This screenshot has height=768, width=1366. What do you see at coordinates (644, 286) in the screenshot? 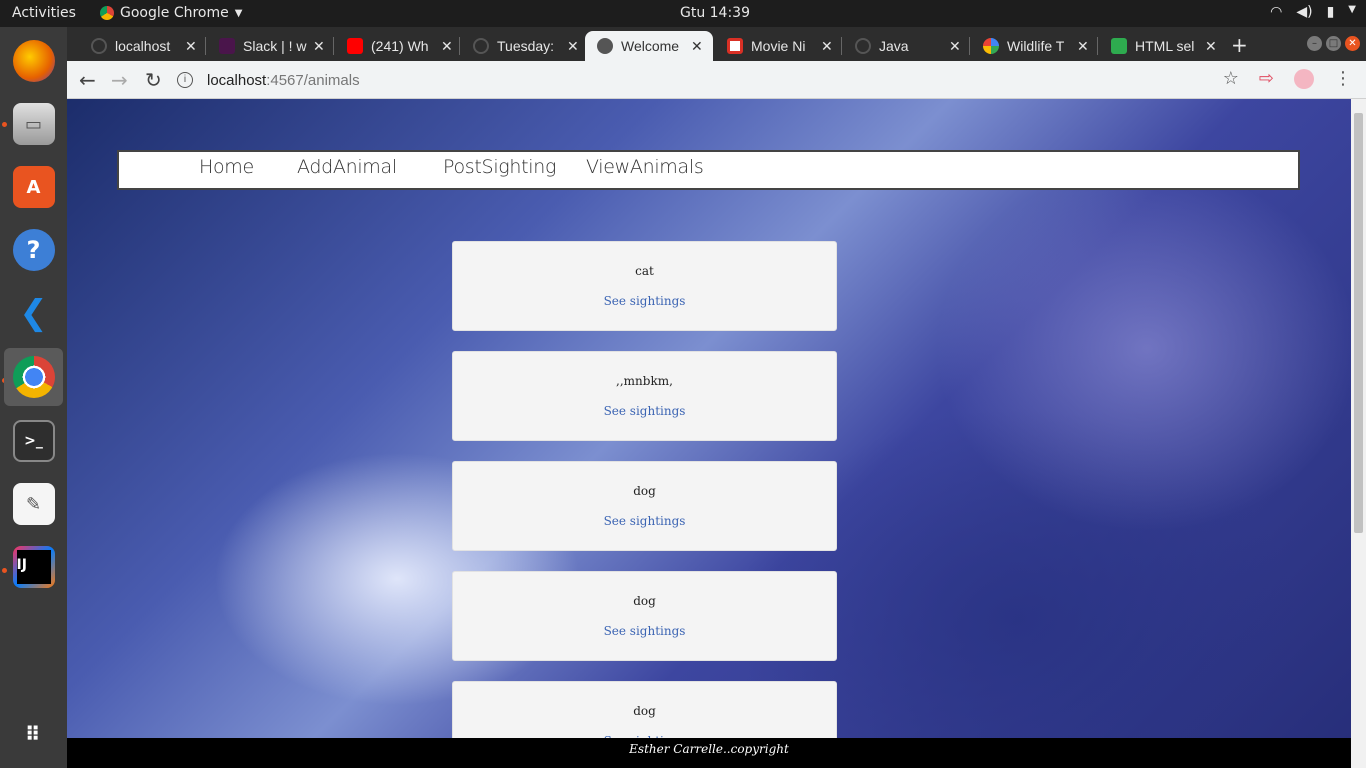
I see `animal-card: cat See sightings` at bounding box center [644, 286].